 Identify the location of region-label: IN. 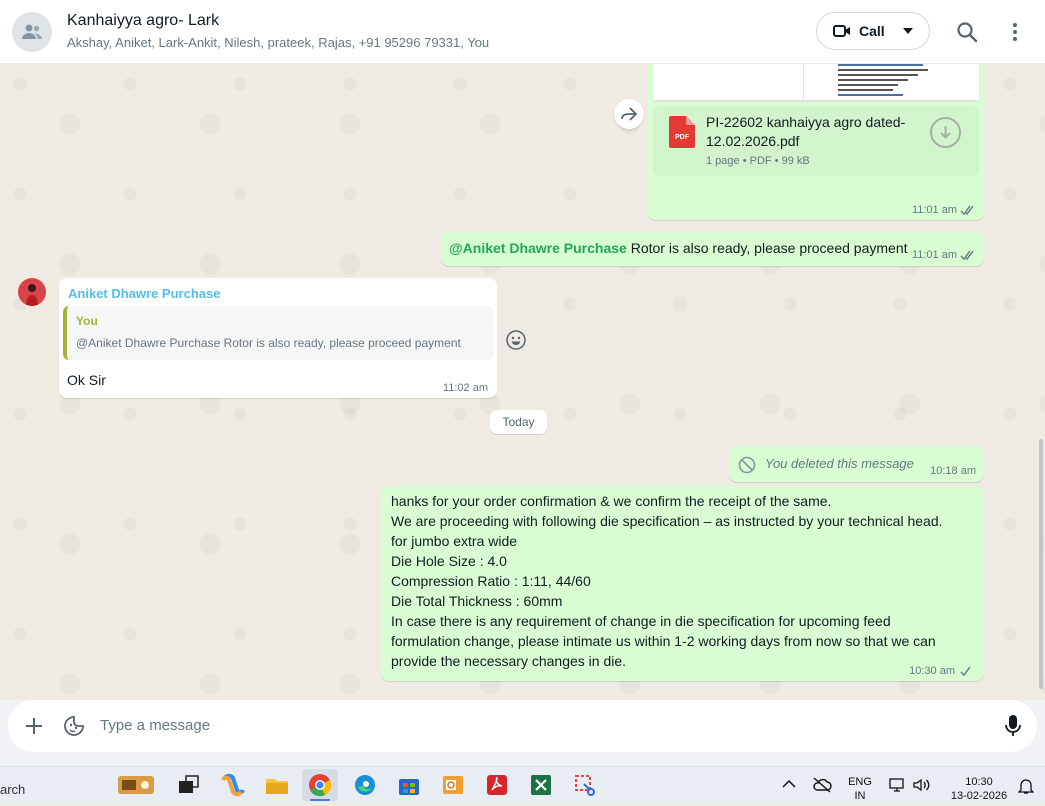
(860, 796).